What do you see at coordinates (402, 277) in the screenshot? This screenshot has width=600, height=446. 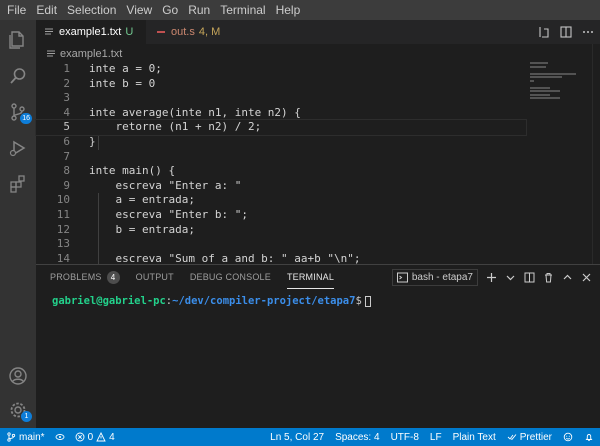 I see `terminal-icon` at bounding box center [402, 277].